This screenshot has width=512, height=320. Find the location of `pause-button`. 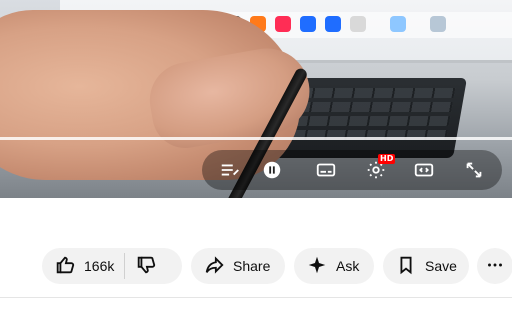

pause-button is located at coordinates (272, 170).